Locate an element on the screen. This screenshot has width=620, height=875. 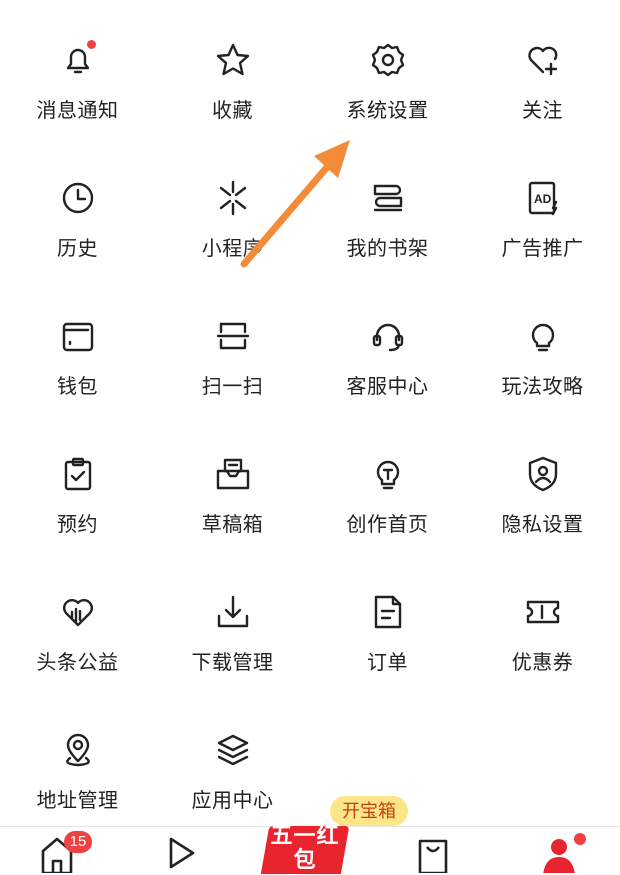
clipboard-check-icon is located at coordinates (77, 474).